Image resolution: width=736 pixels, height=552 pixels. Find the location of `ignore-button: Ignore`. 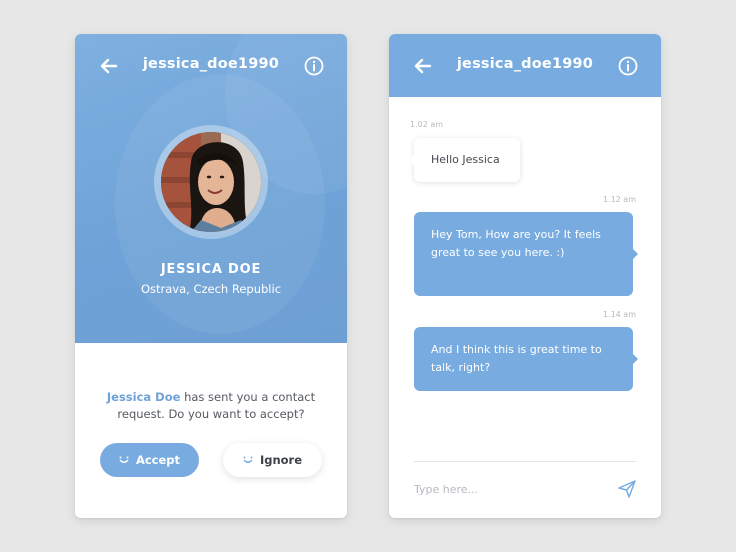

ignore-button: Ignore is located at coordinates (272, 460).